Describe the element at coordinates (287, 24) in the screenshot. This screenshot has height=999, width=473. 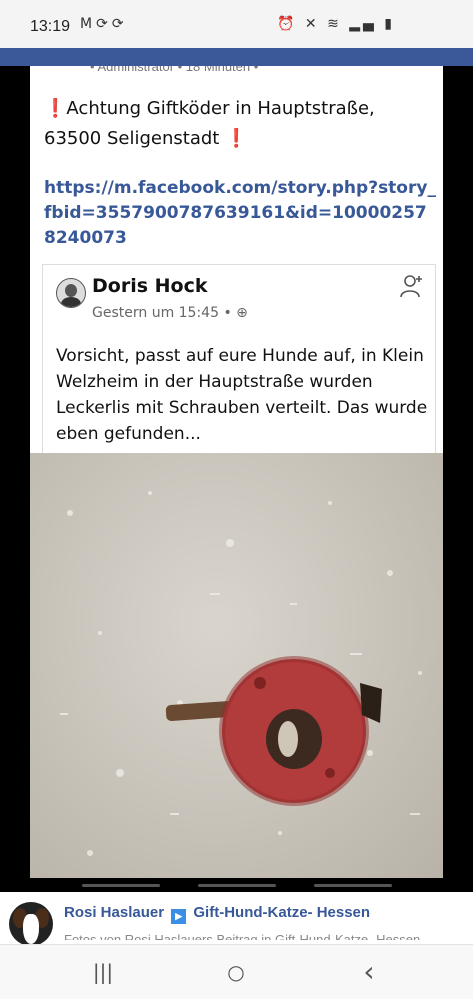
I see `alarm-icon: ⏰` at that location.